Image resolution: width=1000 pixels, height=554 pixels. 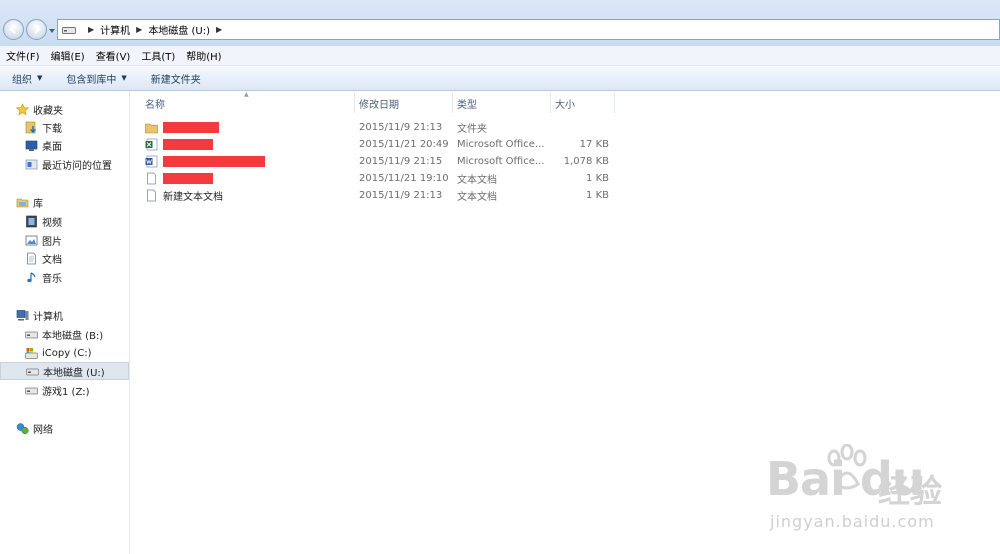 I want to click on music-note-icon, so click(x=31, y=276).